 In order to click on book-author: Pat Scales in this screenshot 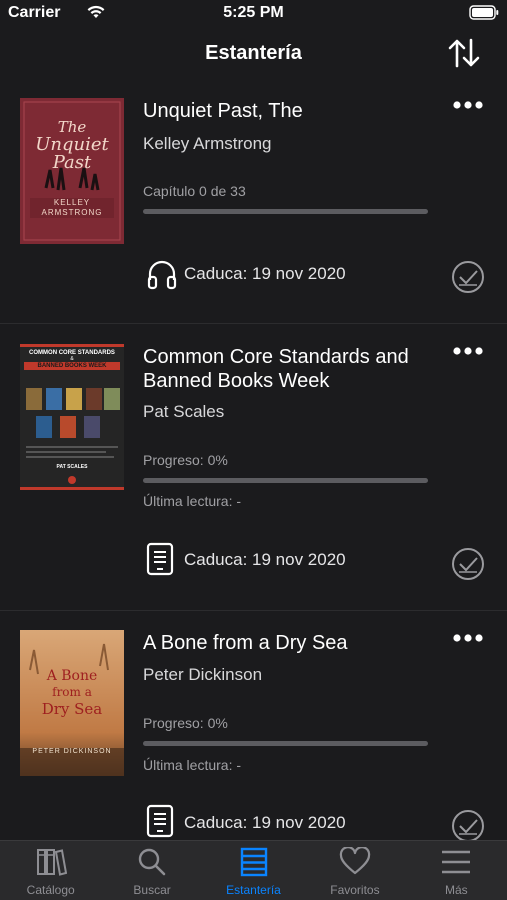, I will do `click(184, 411)`.